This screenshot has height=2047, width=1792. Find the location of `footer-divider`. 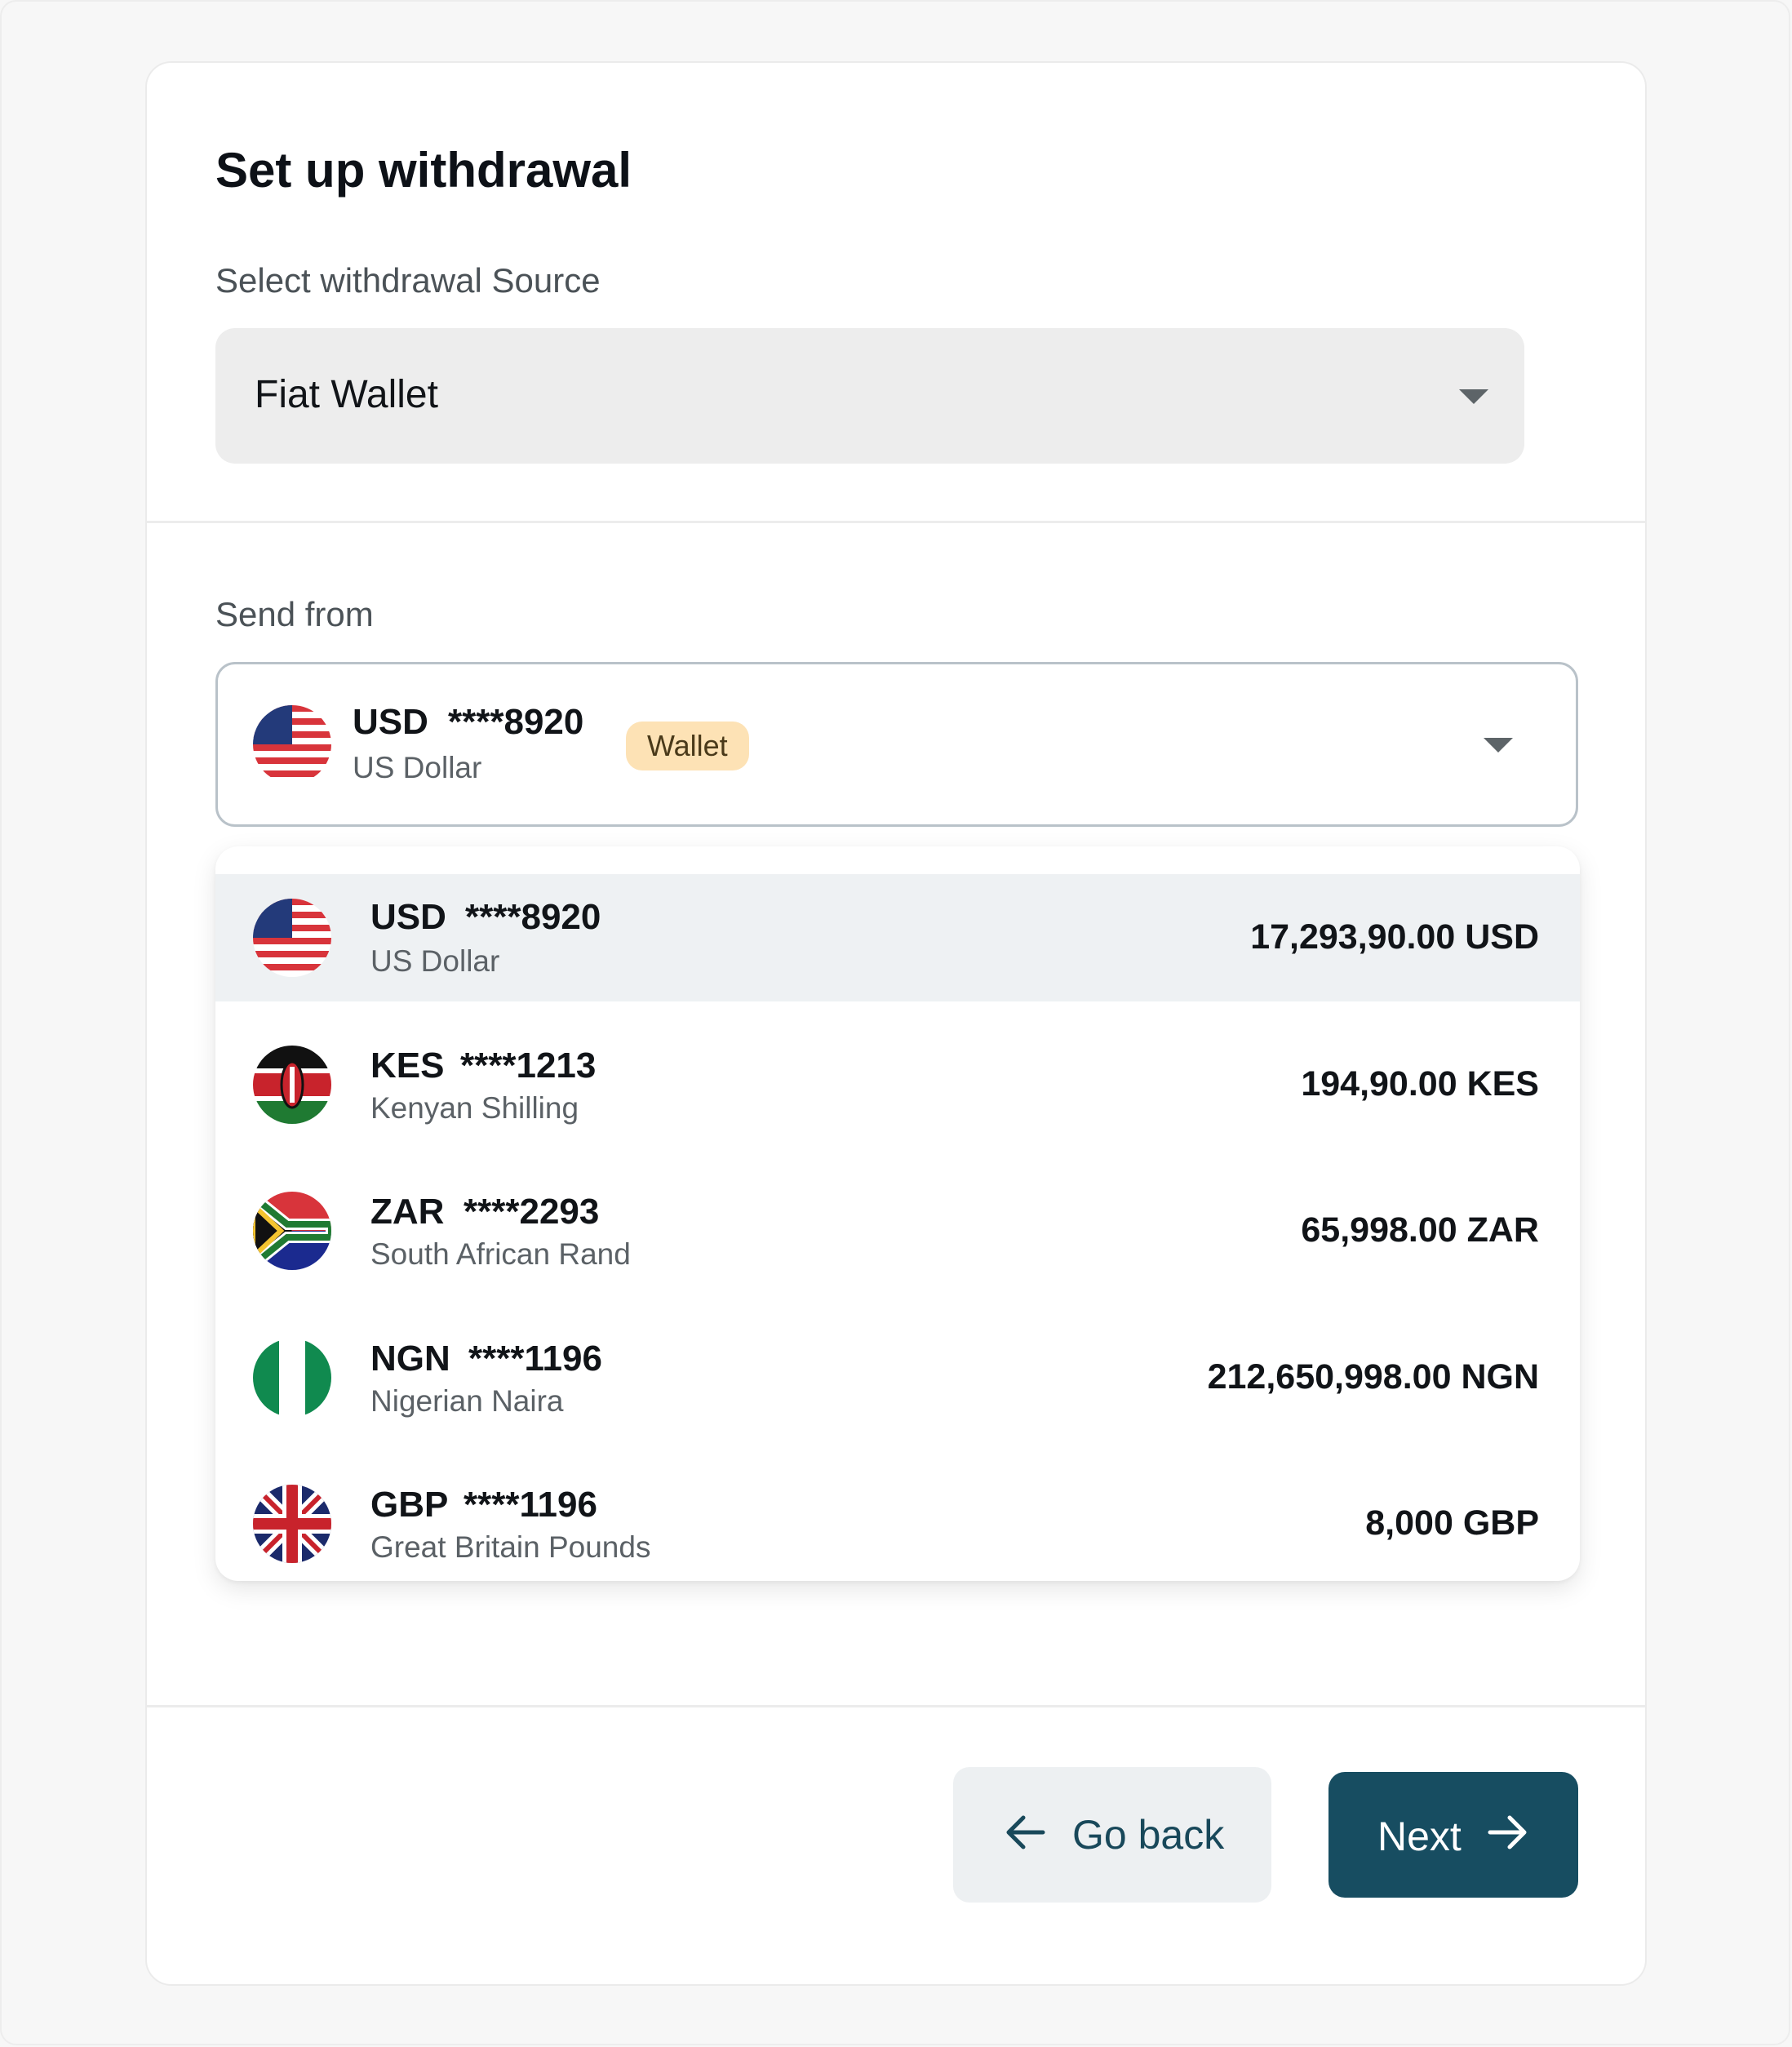

footer-divider is located at coordinates (896, 1706).